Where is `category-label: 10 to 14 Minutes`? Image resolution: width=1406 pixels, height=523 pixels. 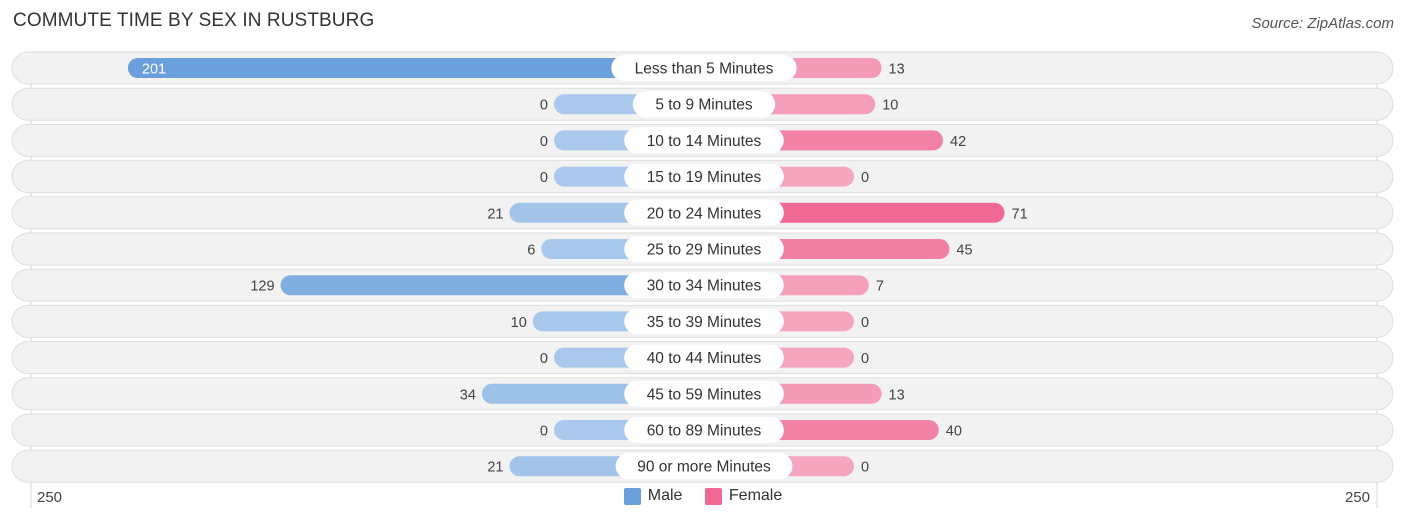
category-label: 10 to 14 Minutes is located at coordinates (704, 141).